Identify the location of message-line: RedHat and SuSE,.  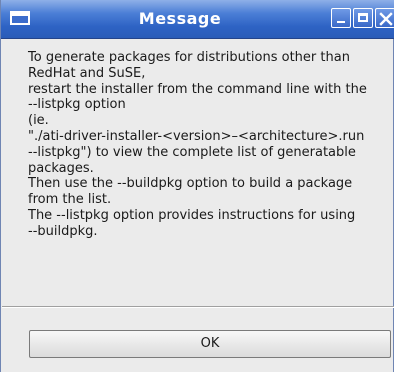
(87, 73).